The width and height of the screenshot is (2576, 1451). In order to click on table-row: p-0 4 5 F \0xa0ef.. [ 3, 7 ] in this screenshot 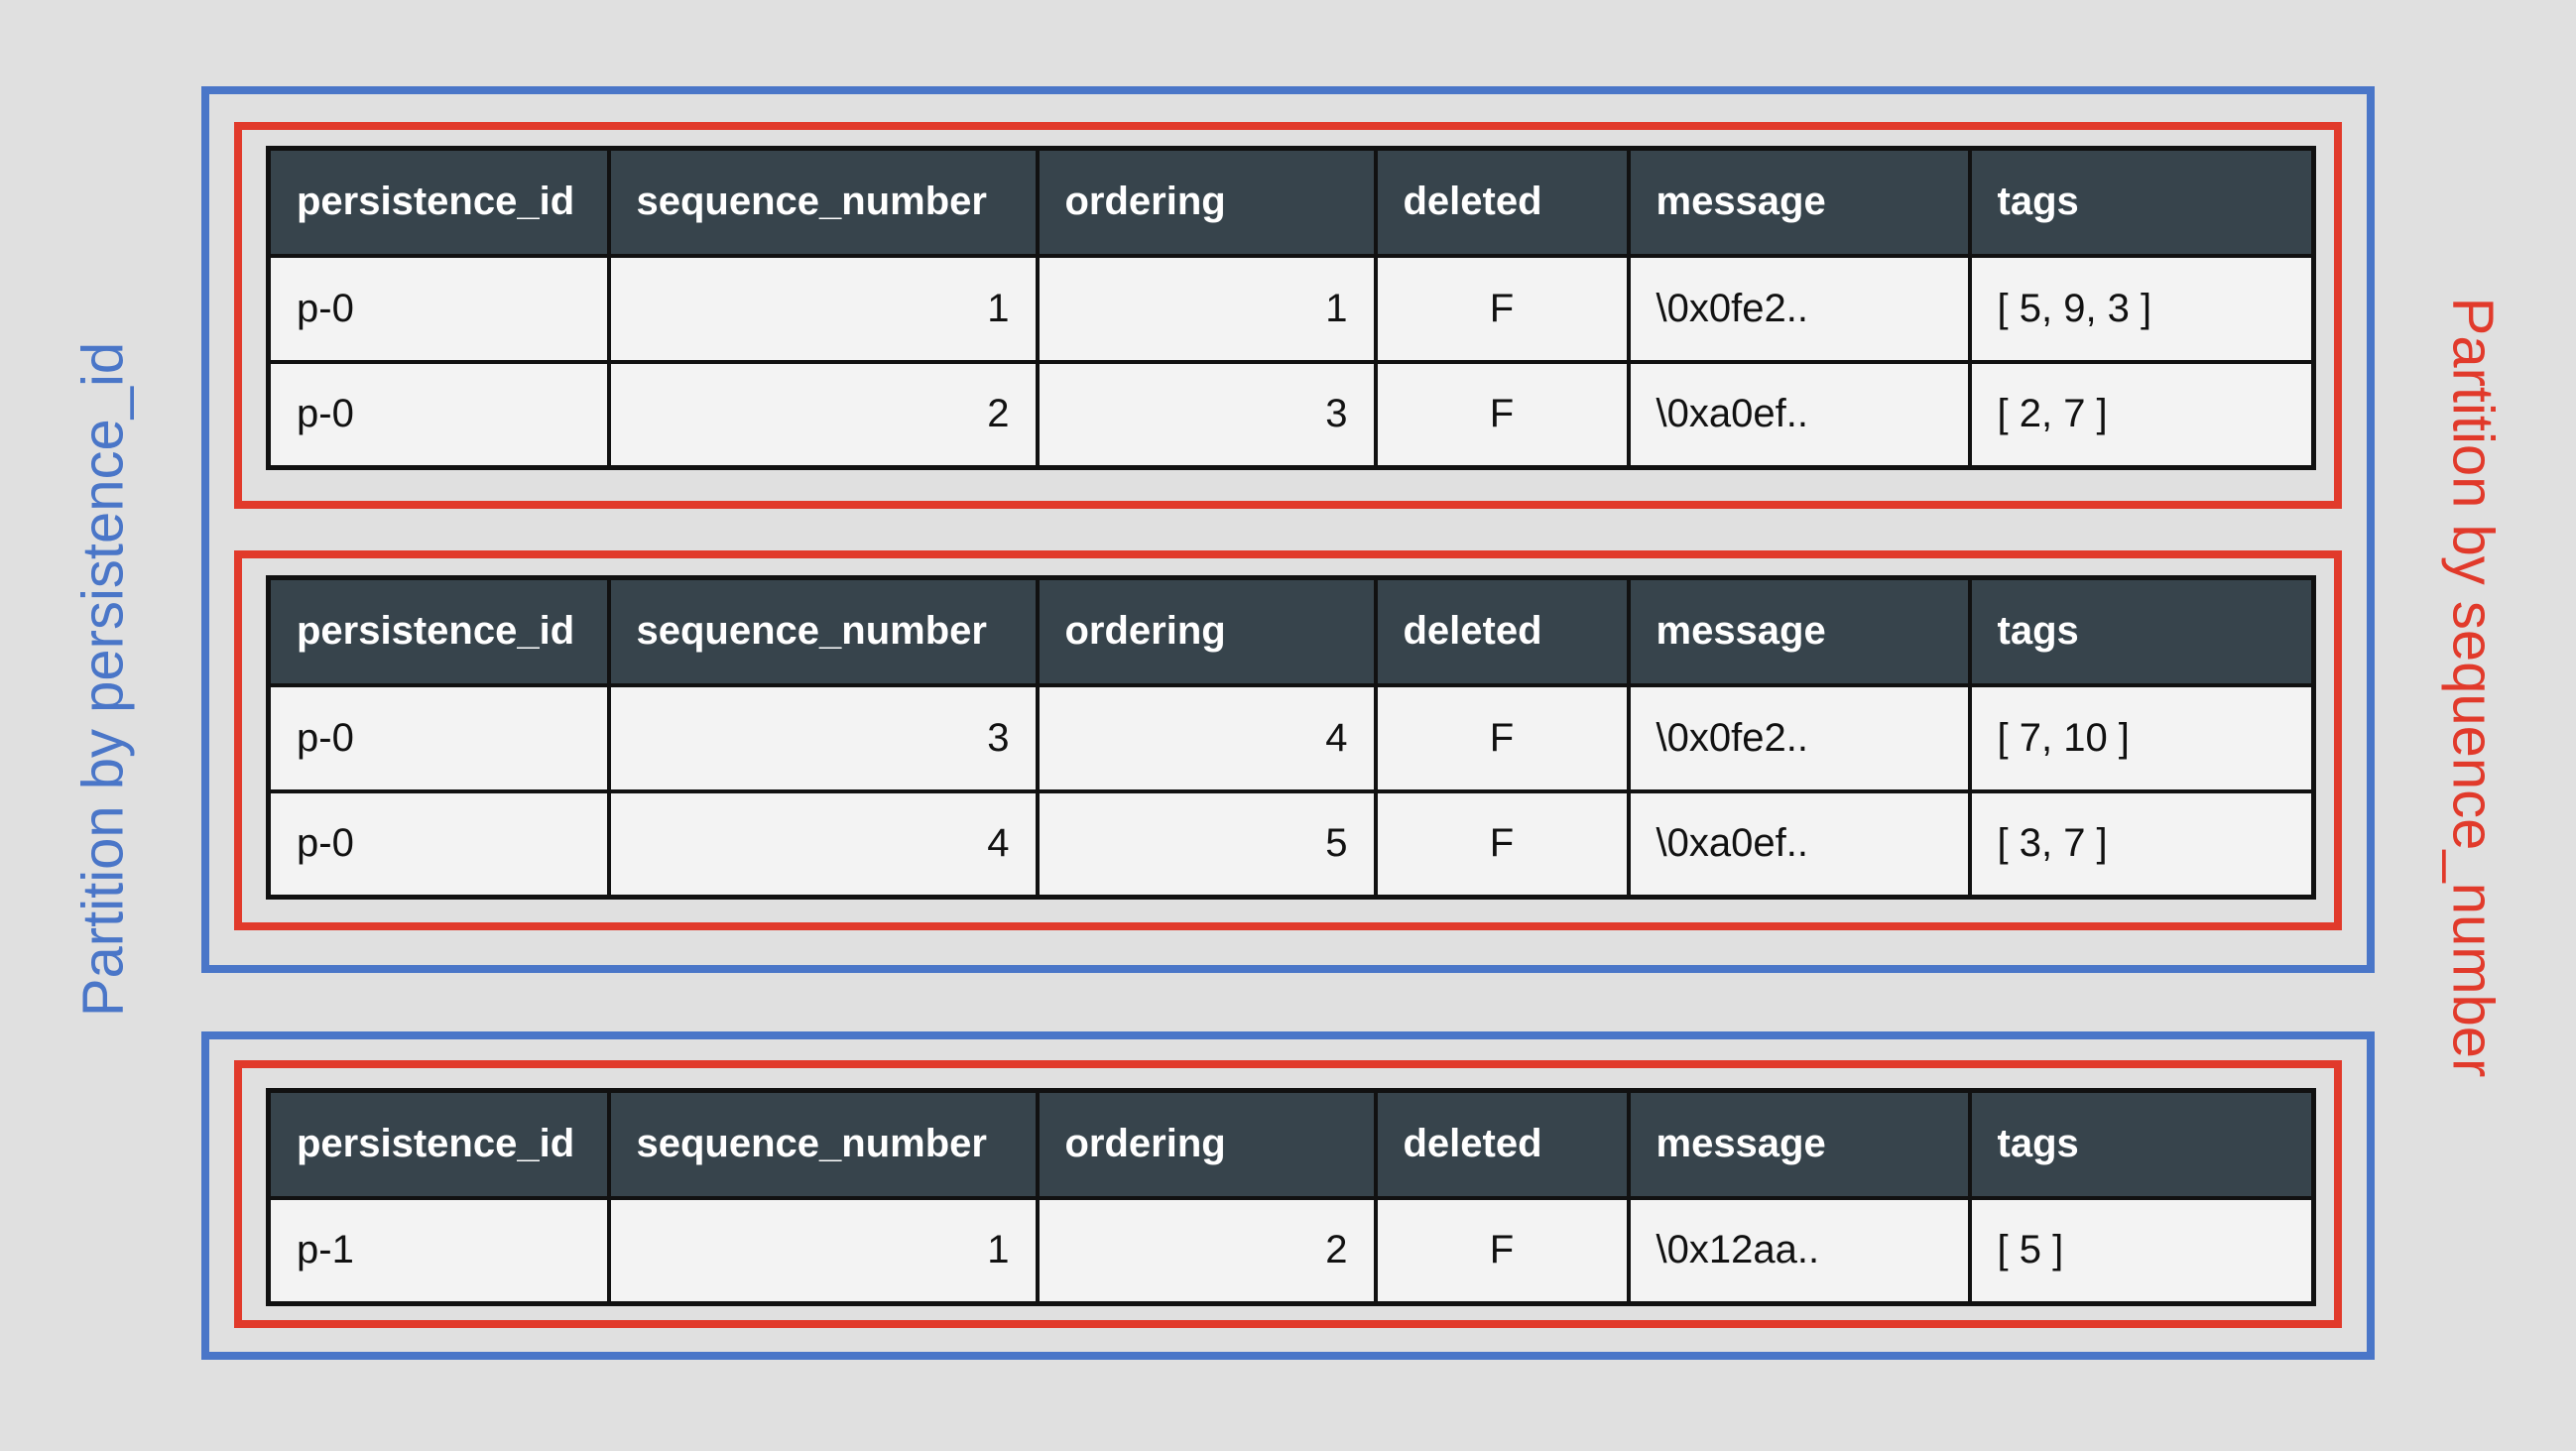, I will do `click(1291, 844)`.